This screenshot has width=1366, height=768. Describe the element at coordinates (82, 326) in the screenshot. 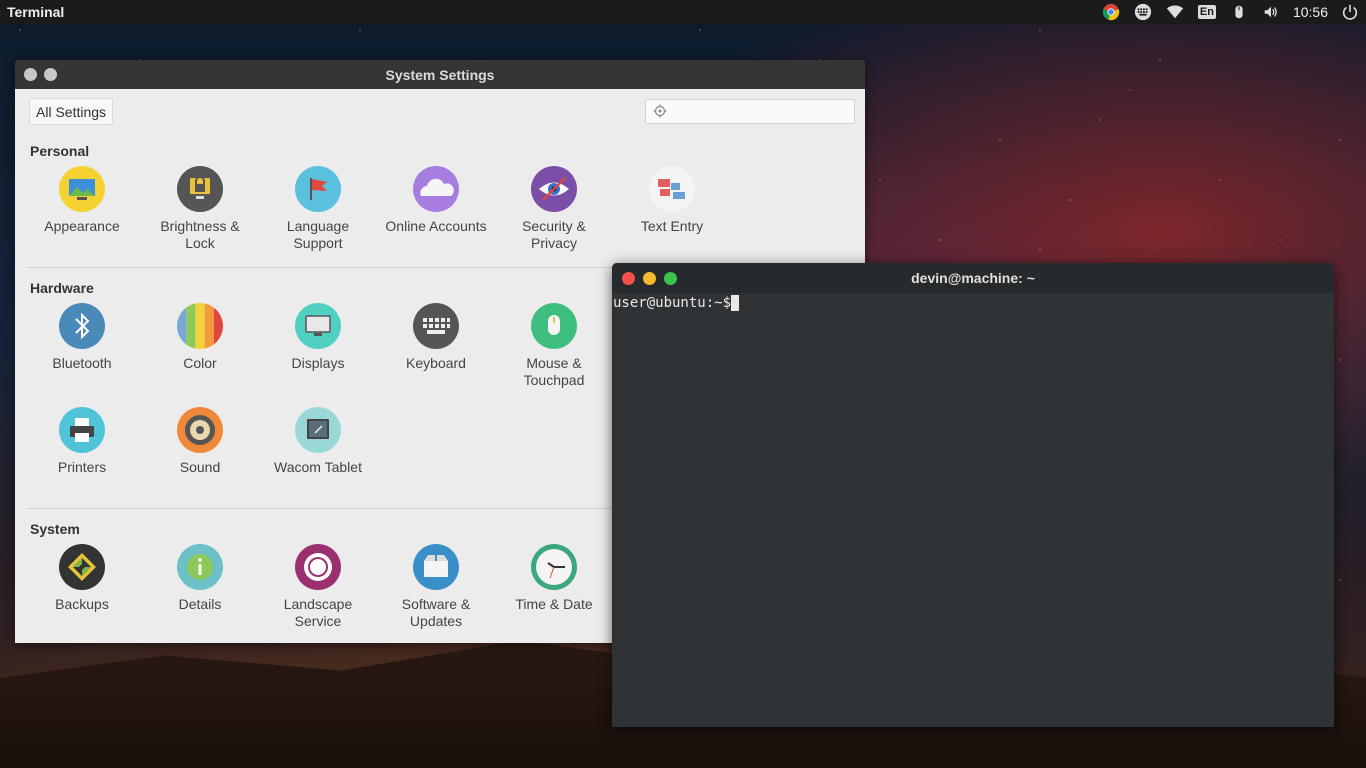

I see `bluetooth-icon` at that location.